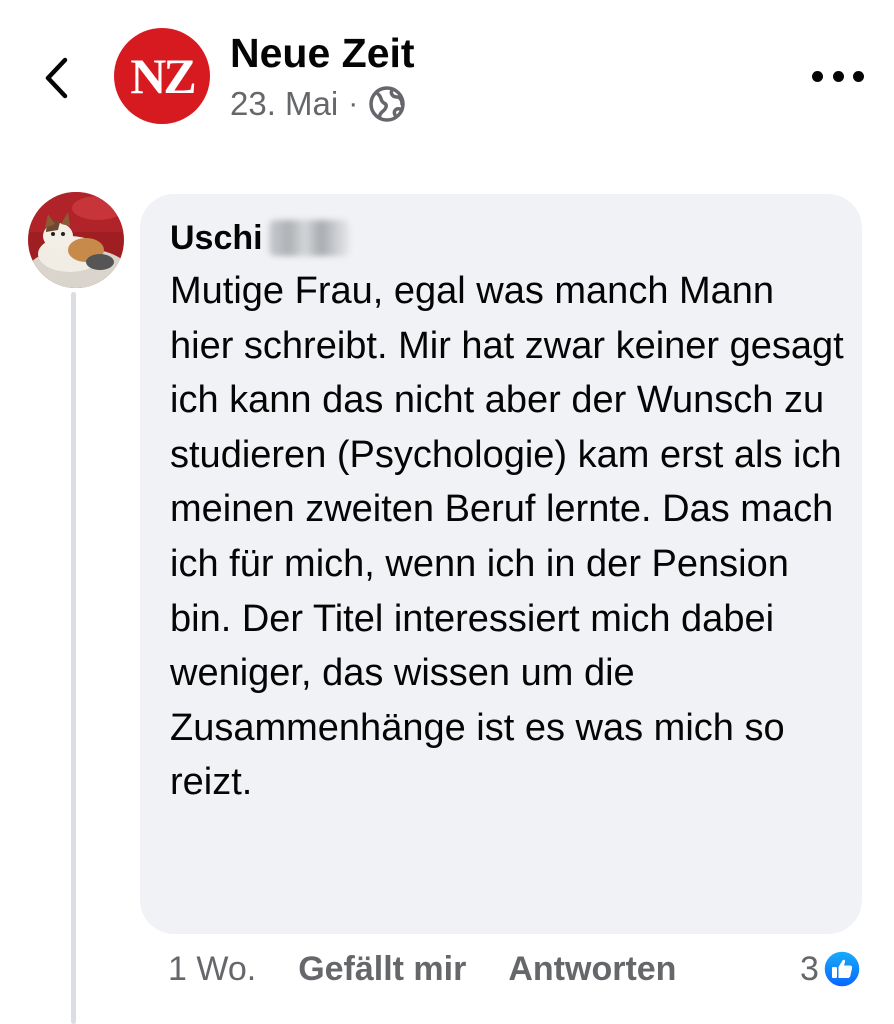  I want to click on cat-photo-avatar, so click(76, 240).